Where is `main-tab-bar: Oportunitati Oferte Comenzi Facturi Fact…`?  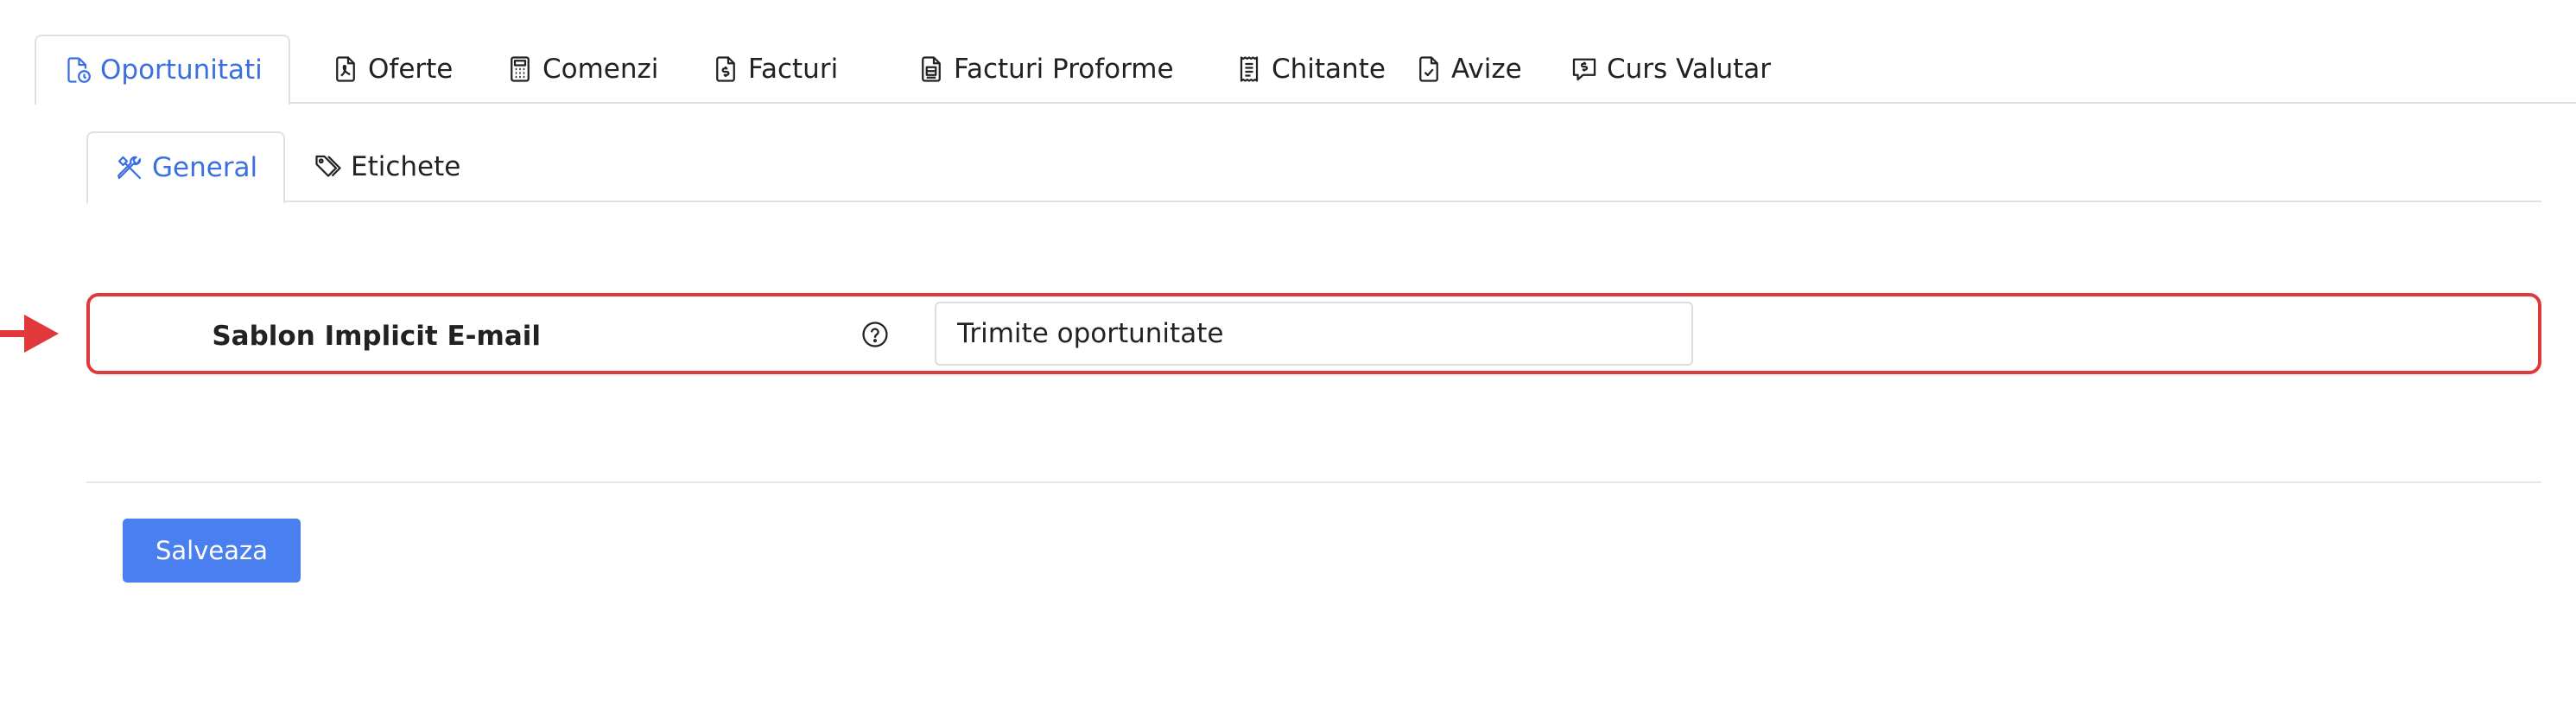
main-tab-bar: Oportunitati Oferte Comenzi Facturi Fact… is located at coordinates (1305, 70).